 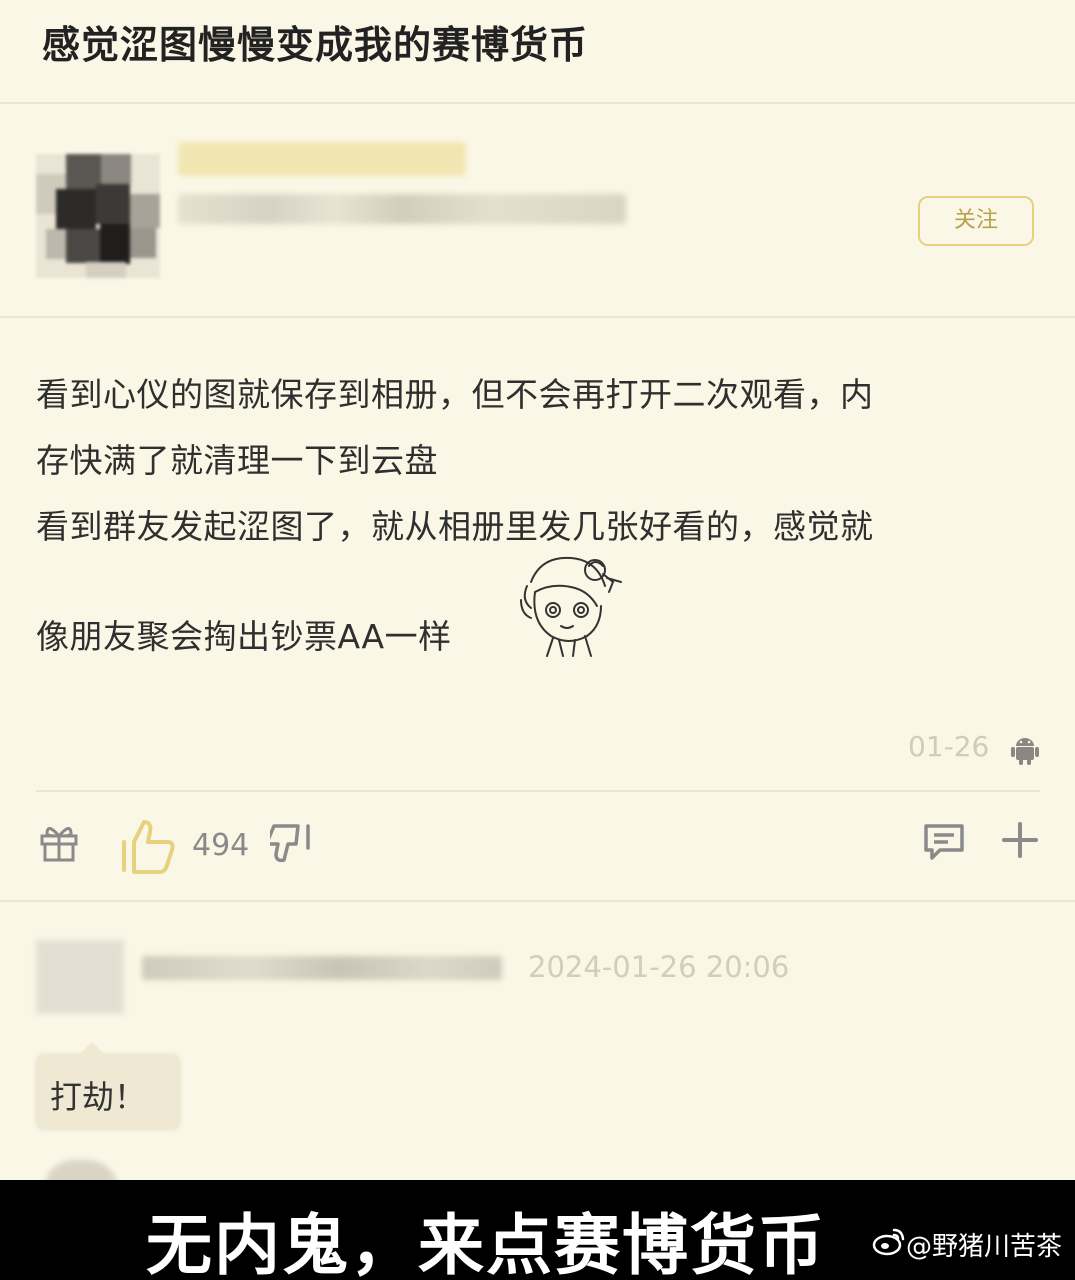 What do you see at coordinates (322, 968) in the screenshot?
I see `reply-username` at bounding box center [322, 968].